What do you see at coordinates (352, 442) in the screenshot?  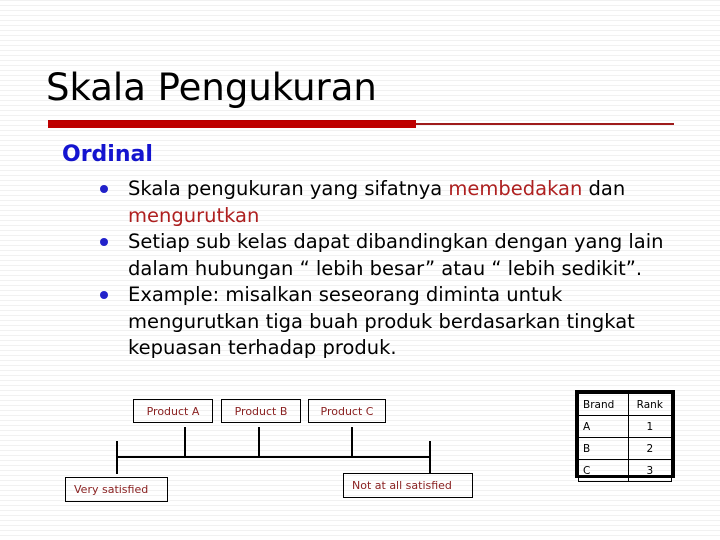 I see `connector-line-c` at bounding box center [352, 442].